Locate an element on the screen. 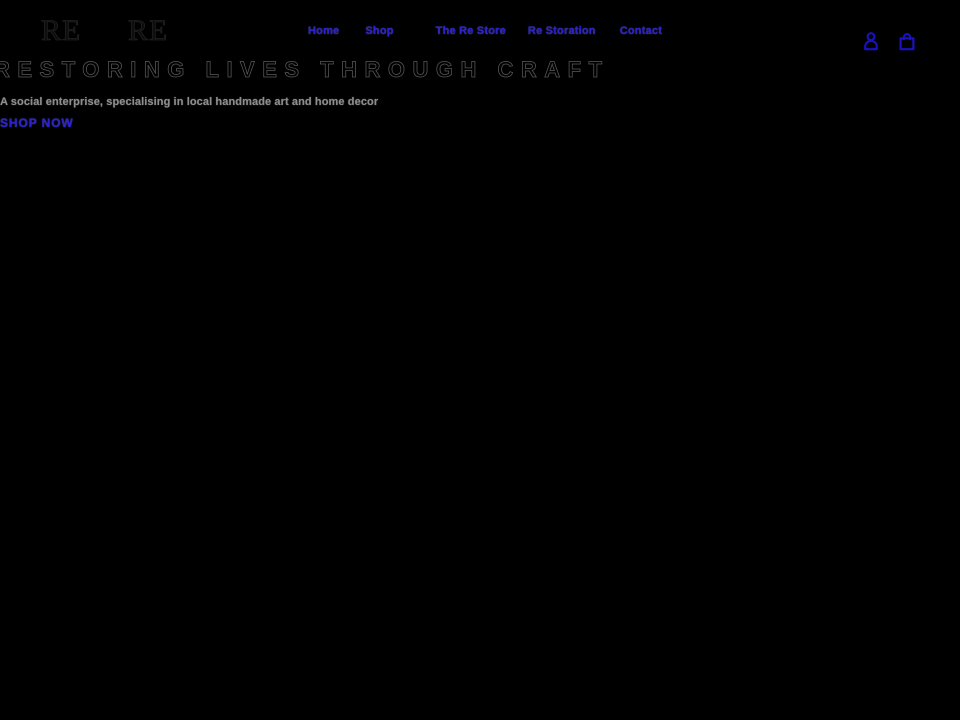 This screenshot has width=960, height=720. nav-item-shop: Shop is located at coordinates (379, 31).